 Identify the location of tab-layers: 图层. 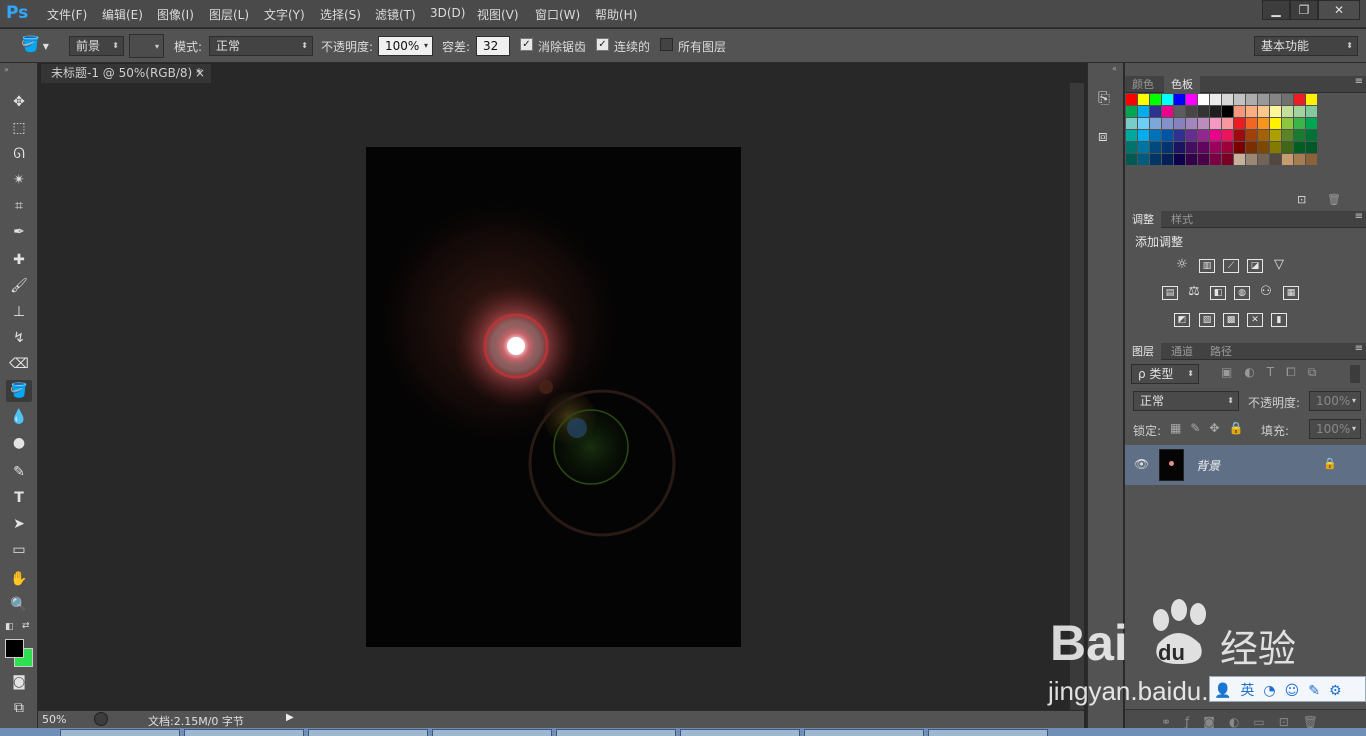
(1143, 351).